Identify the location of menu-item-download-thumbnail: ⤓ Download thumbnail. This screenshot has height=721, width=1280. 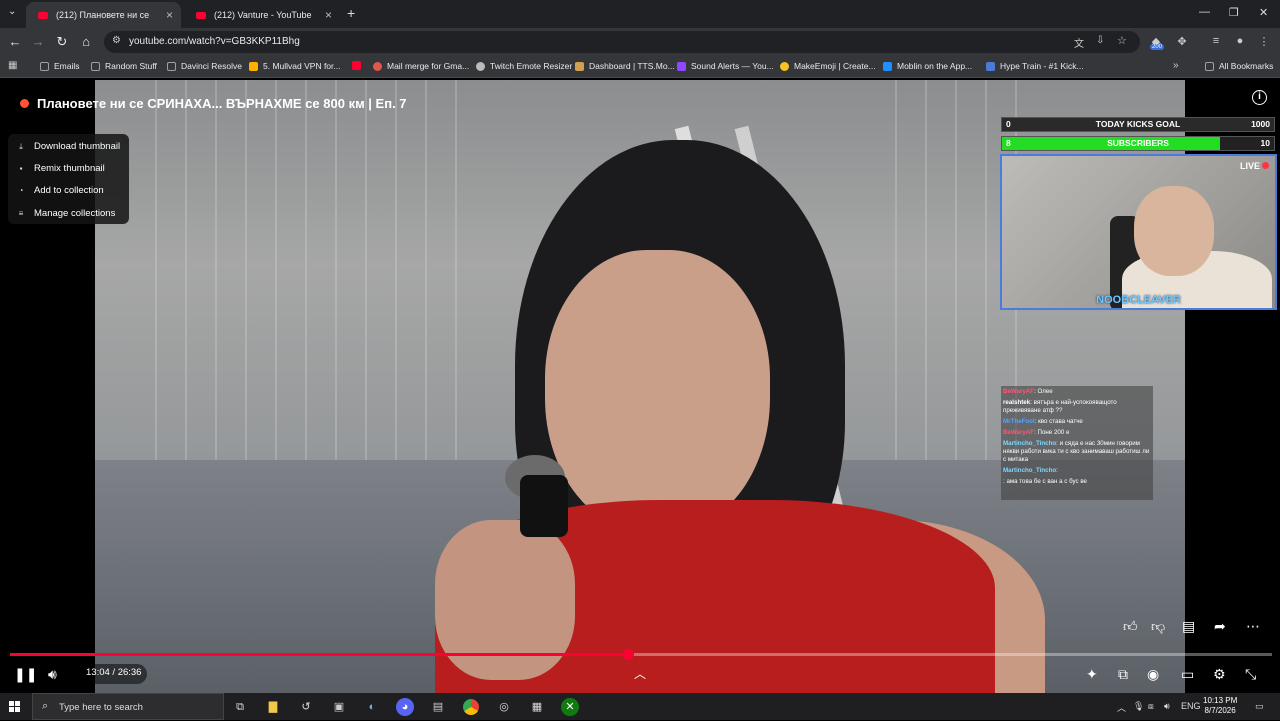
(68, 146).